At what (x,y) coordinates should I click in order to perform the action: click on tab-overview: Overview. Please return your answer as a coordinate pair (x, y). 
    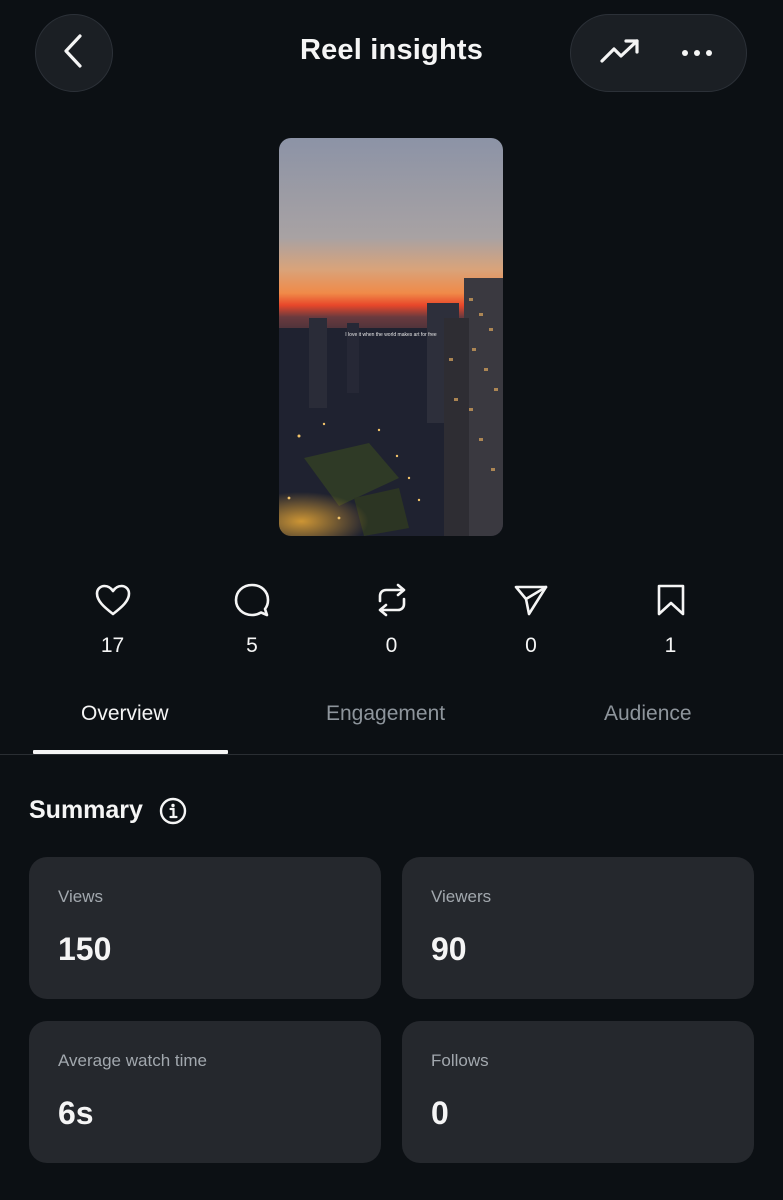
    Looking at the image, I should click on (125, 714).